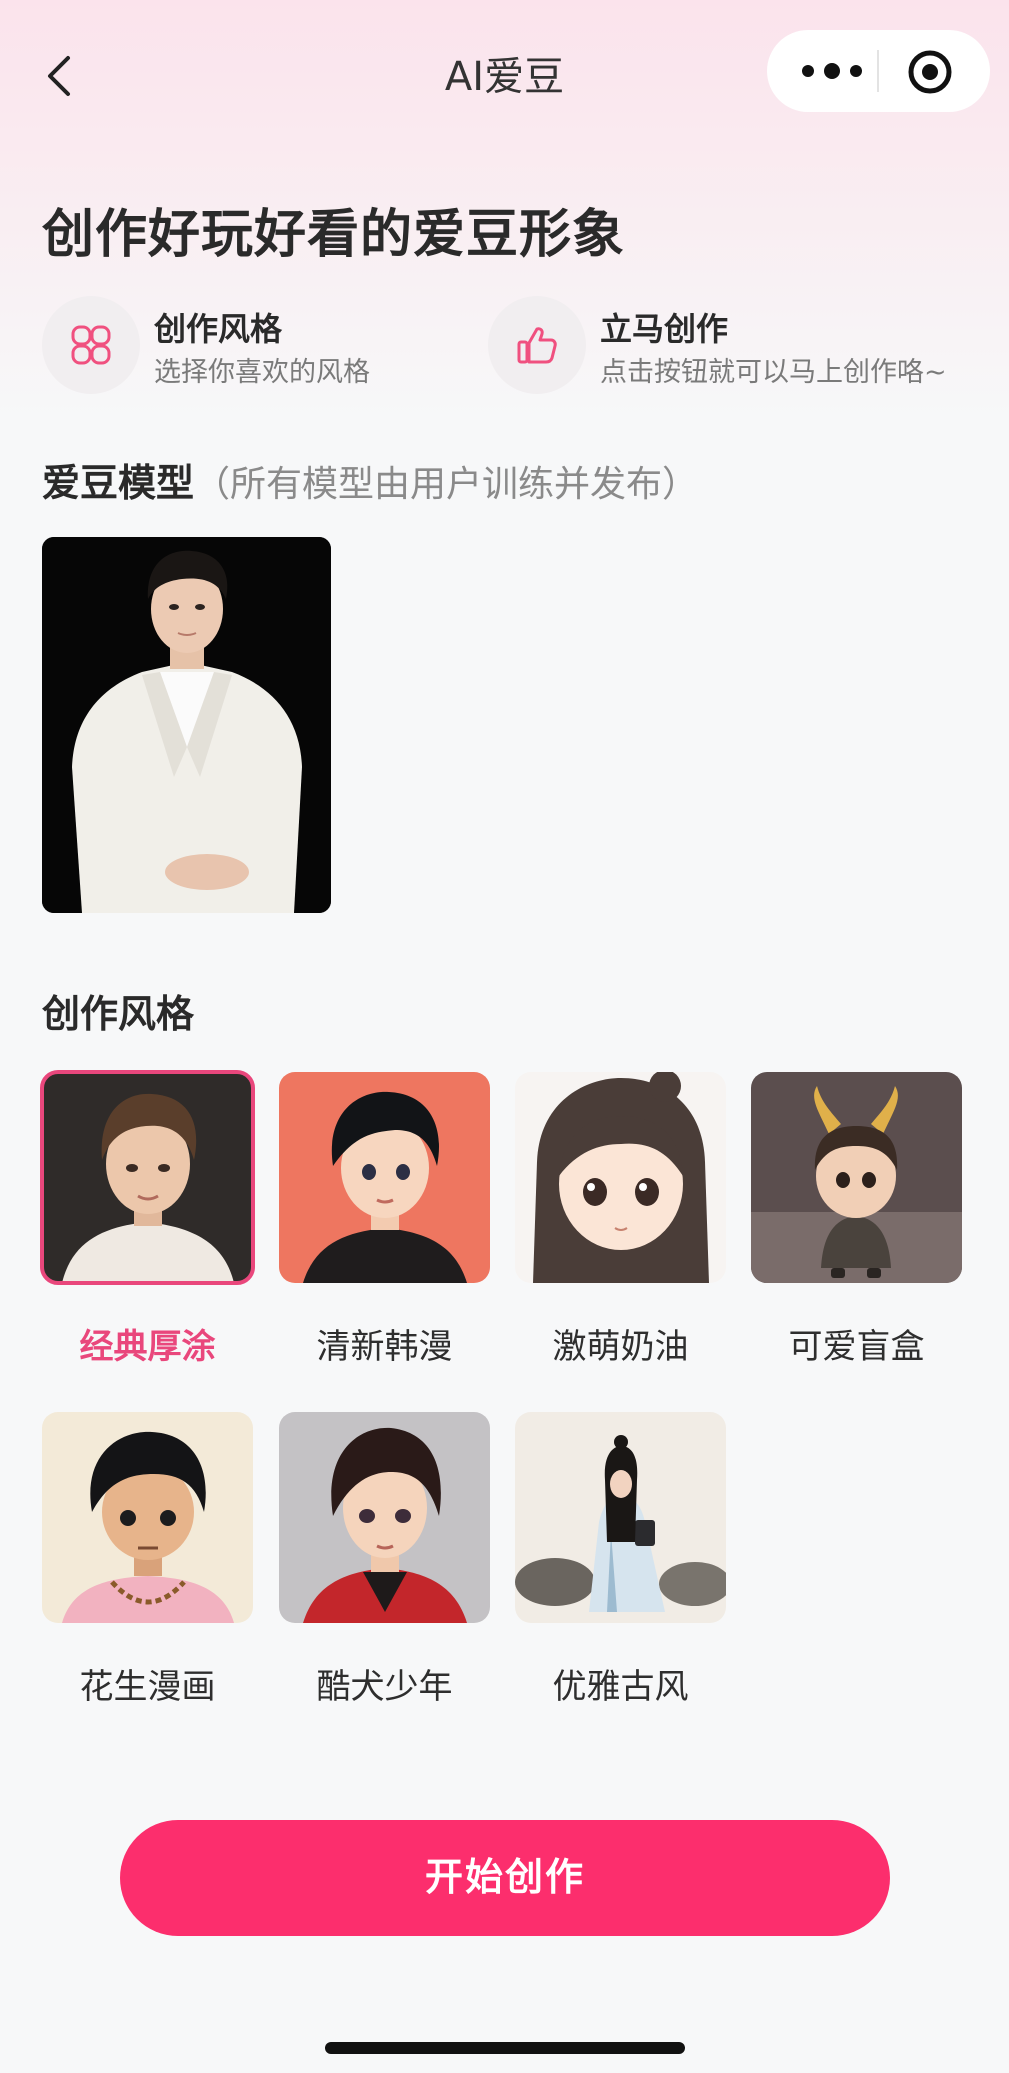  Describe the element at coordinates (773, 372) in the screenshot. I see `feature-subtitle: 点击按钮就可以马上创作咯~` at that location.